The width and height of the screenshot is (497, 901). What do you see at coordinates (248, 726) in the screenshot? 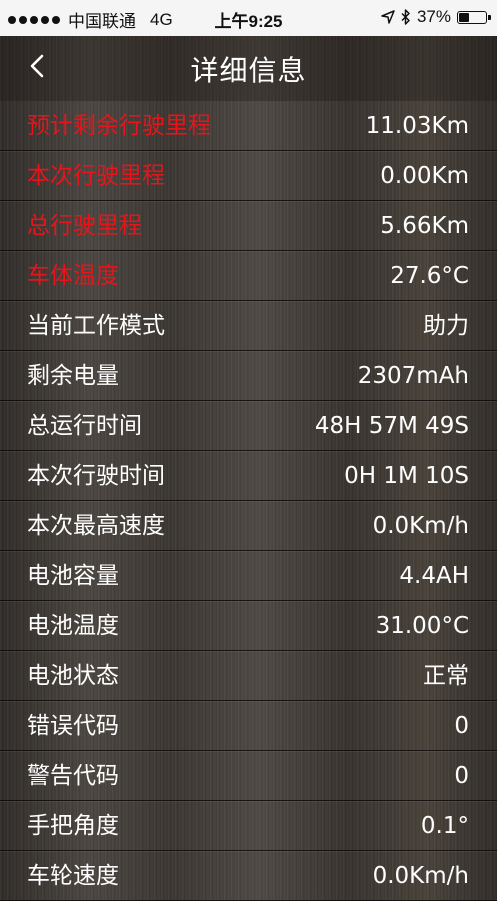
I see `list-item: 错误代码 0` at bounding box center [248, 726].